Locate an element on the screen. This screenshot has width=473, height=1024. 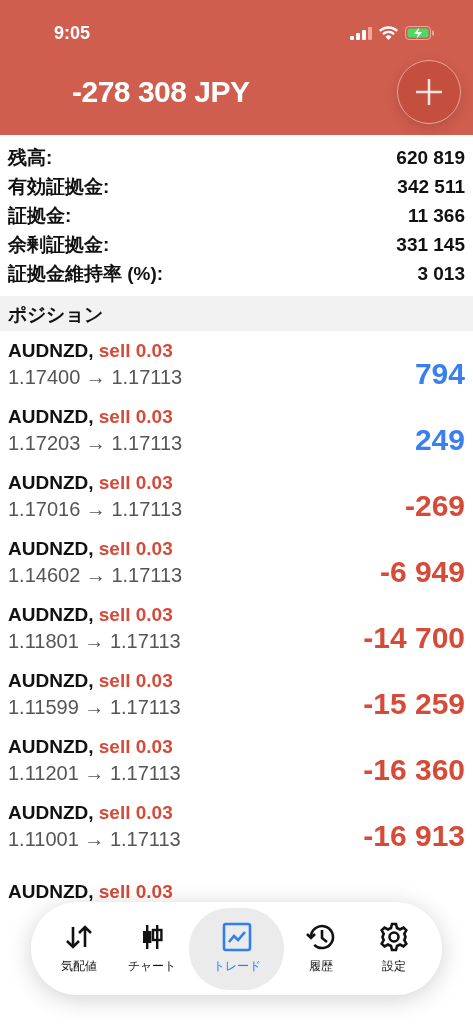
summary-label: 証拠金維持率 (%): is located at coordinates (86, 273).